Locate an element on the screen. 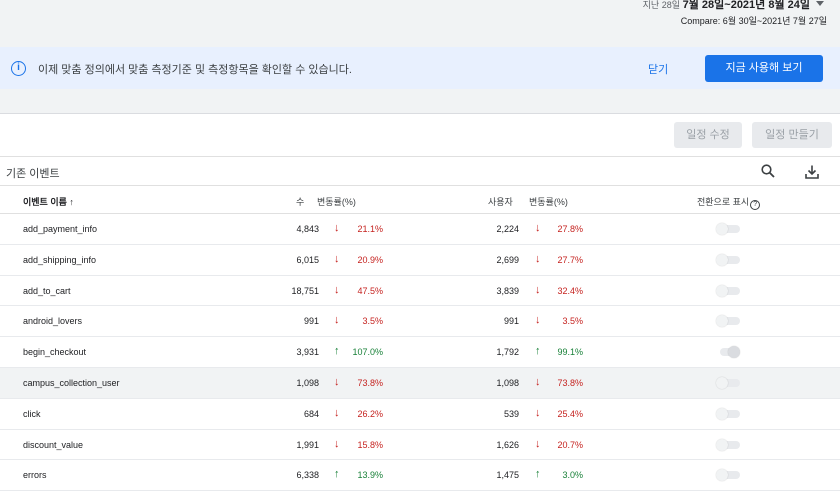 Image resolution: width=840 pixels, height=491 pixels. try-now-button: 지금 사용해 보기 is located at coordinates (764, 68).